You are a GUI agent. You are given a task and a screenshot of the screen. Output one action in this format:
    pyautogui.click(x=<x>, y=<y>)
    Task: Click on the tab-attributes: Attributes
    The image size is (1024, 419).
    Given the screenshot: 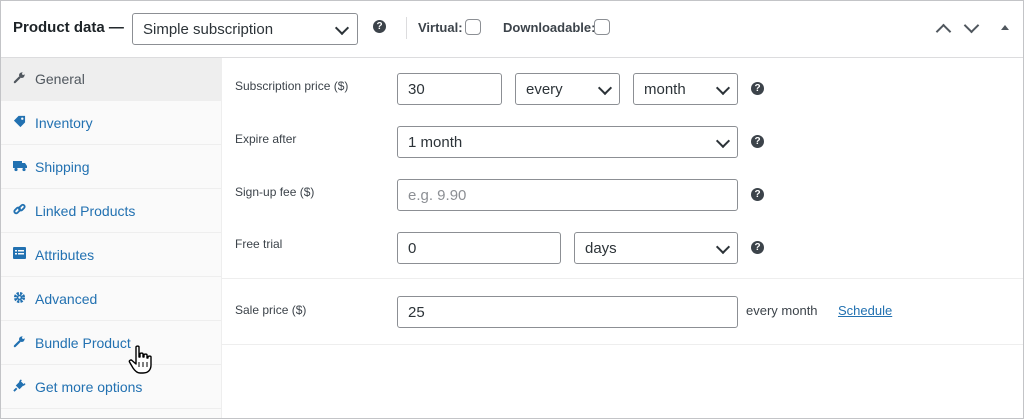 What is the action you would take?
    pyautogui.click(x=111, y=255)
    